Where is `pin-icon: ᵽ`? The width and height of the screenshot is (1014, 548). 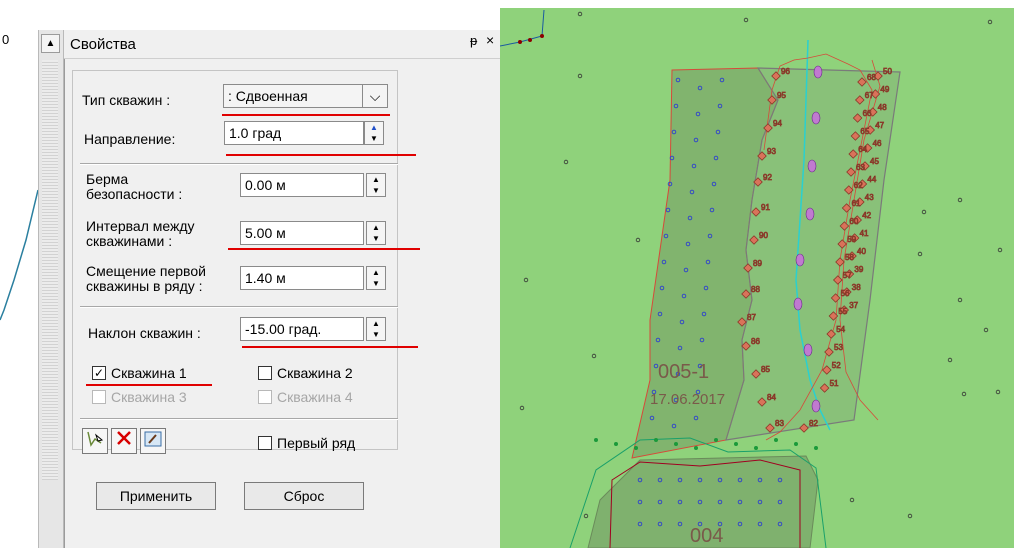
pin-icon: ᵽ is located at coordinates (473, 40).